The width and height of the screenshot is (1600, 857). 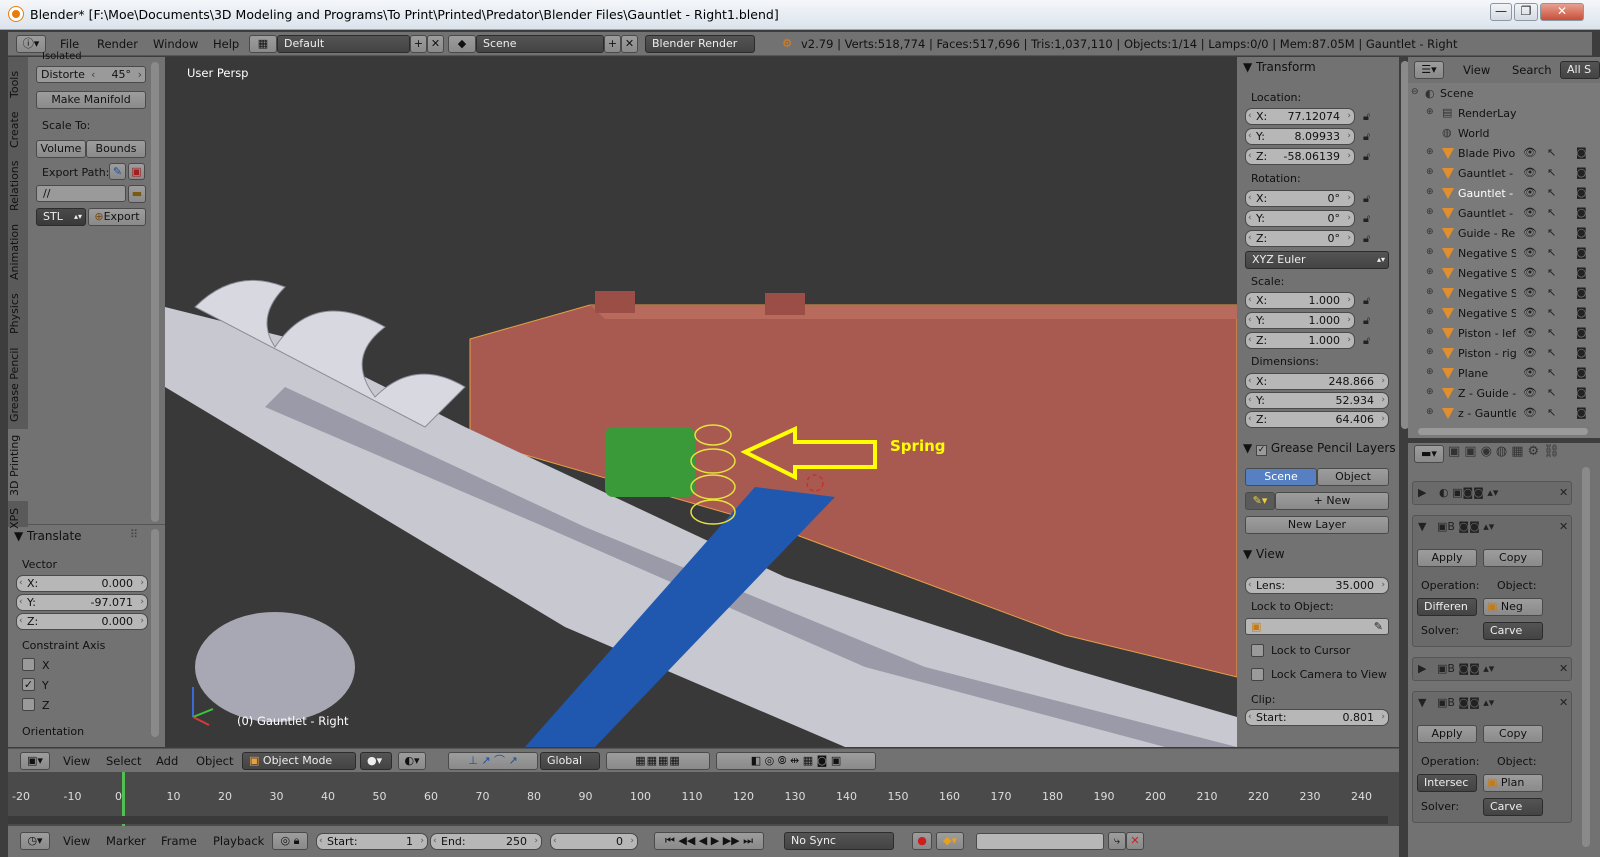 I want to click on shading-dropdown: ●▾, so click(x=376, y=761).